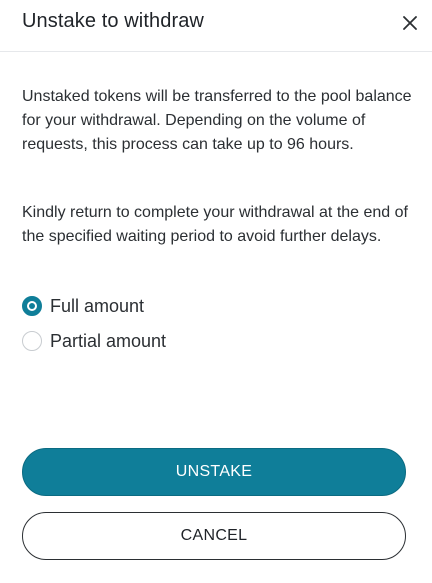  I want to click on cancel-button: CANCEL, so click(214, 536).